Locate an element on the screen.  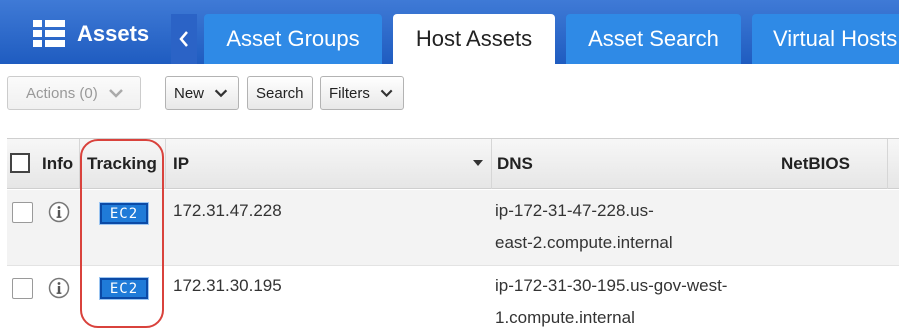
column-label: Tracking is located at coordinates (122, 163).